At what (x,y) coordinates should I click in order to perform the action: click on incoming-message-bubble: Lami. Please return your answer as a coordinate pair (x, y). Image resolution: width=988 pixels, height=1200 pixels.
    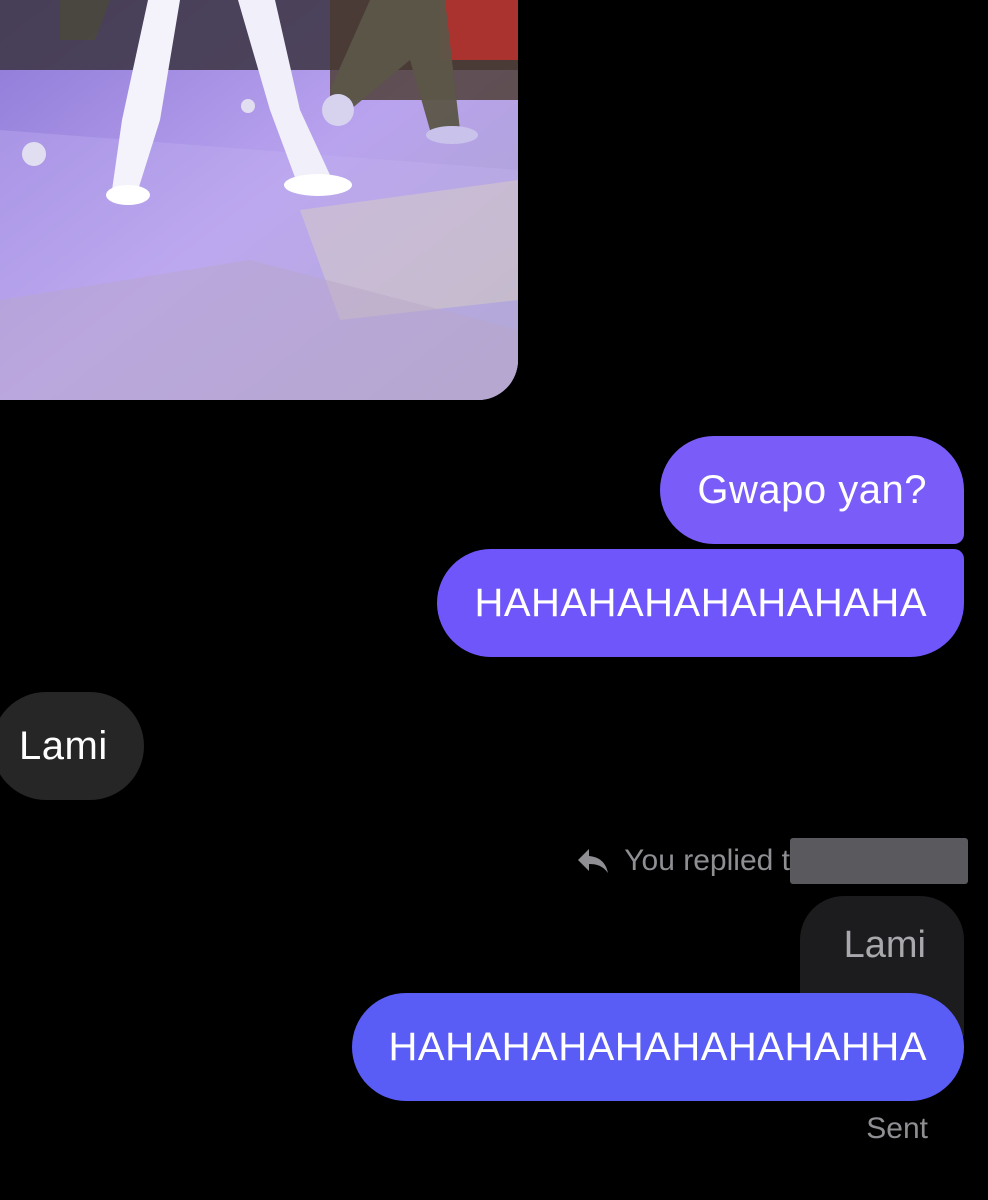
    Looking at the image, I should click on (72, 746).